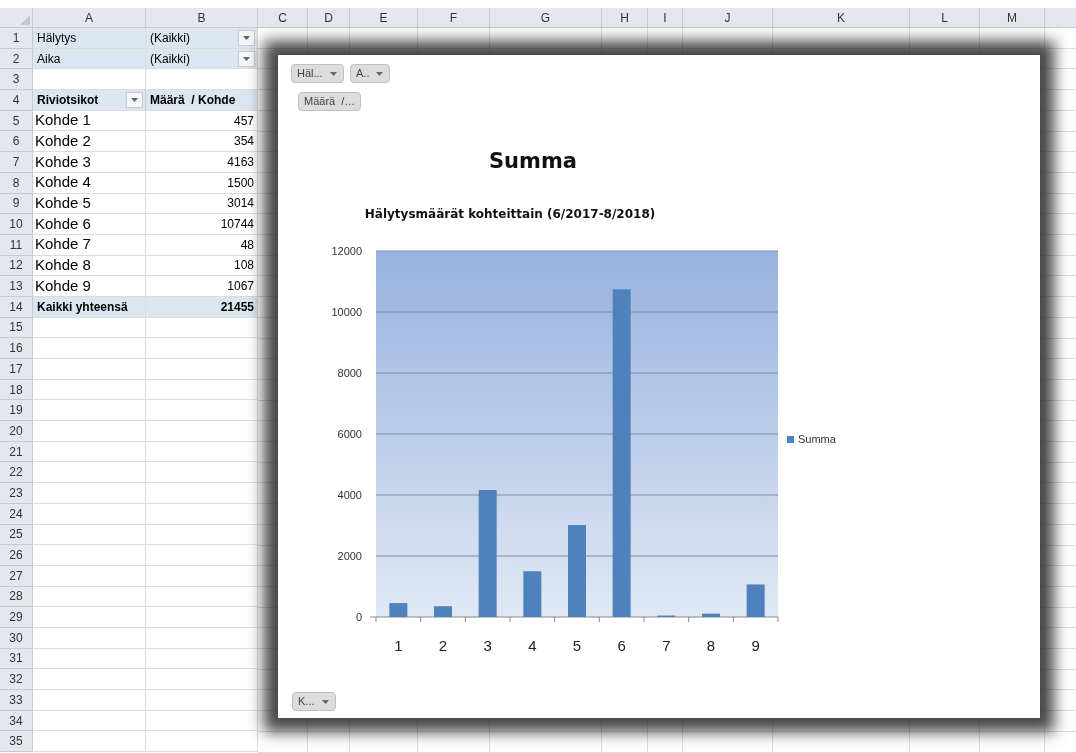 Image resolution: width=1076 pixels, height=753 pixels. I want to click on column-header: A, so click(89, 18).